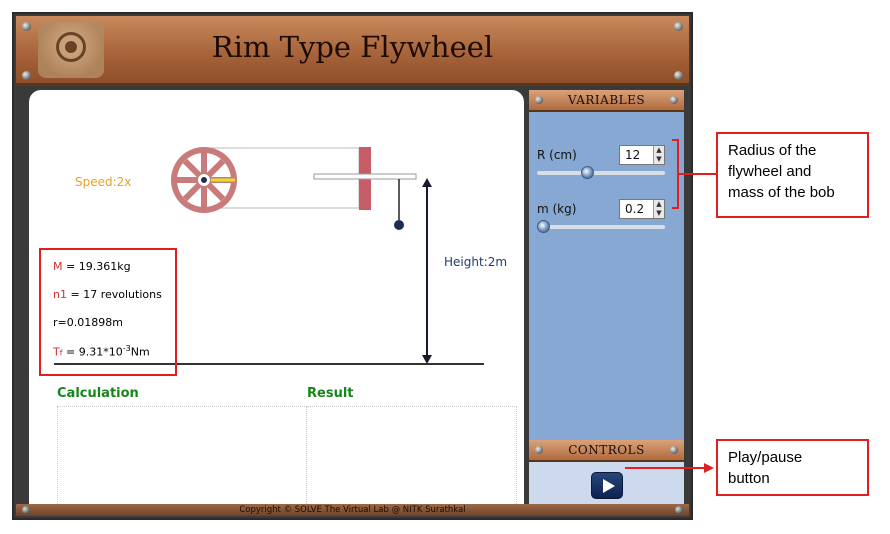 This screenshot has width=890, height=534. I want to click on play-annotation: Play/pause button, so click(792, 467).